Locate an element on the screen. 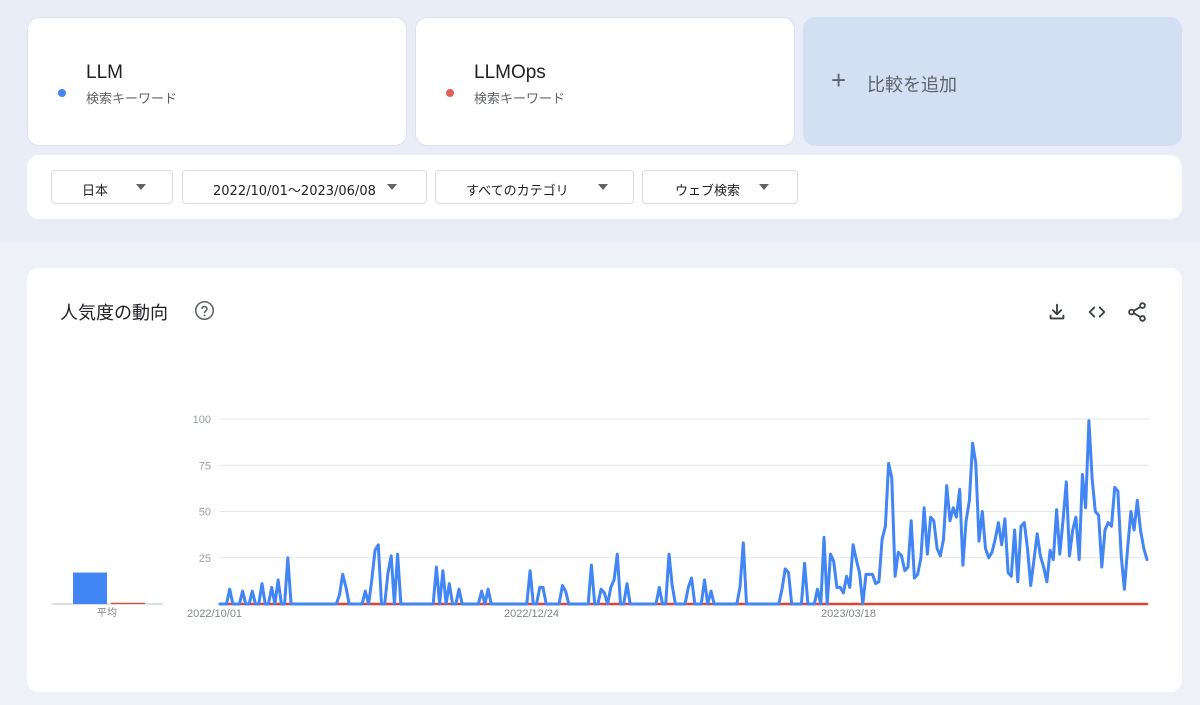  x-tick-label: 2022/10/01 is located at coordinates (214, 614).